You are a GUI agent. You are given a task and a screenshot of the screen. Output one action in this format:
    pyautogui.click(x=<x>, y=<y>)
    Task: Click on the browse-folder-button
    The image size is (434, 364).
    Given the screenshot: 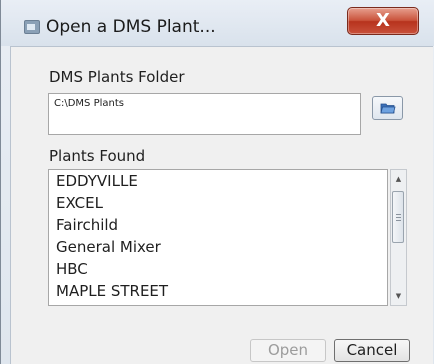 What is the action you would take?
    pyautogui.click(x=387, y=108)
    